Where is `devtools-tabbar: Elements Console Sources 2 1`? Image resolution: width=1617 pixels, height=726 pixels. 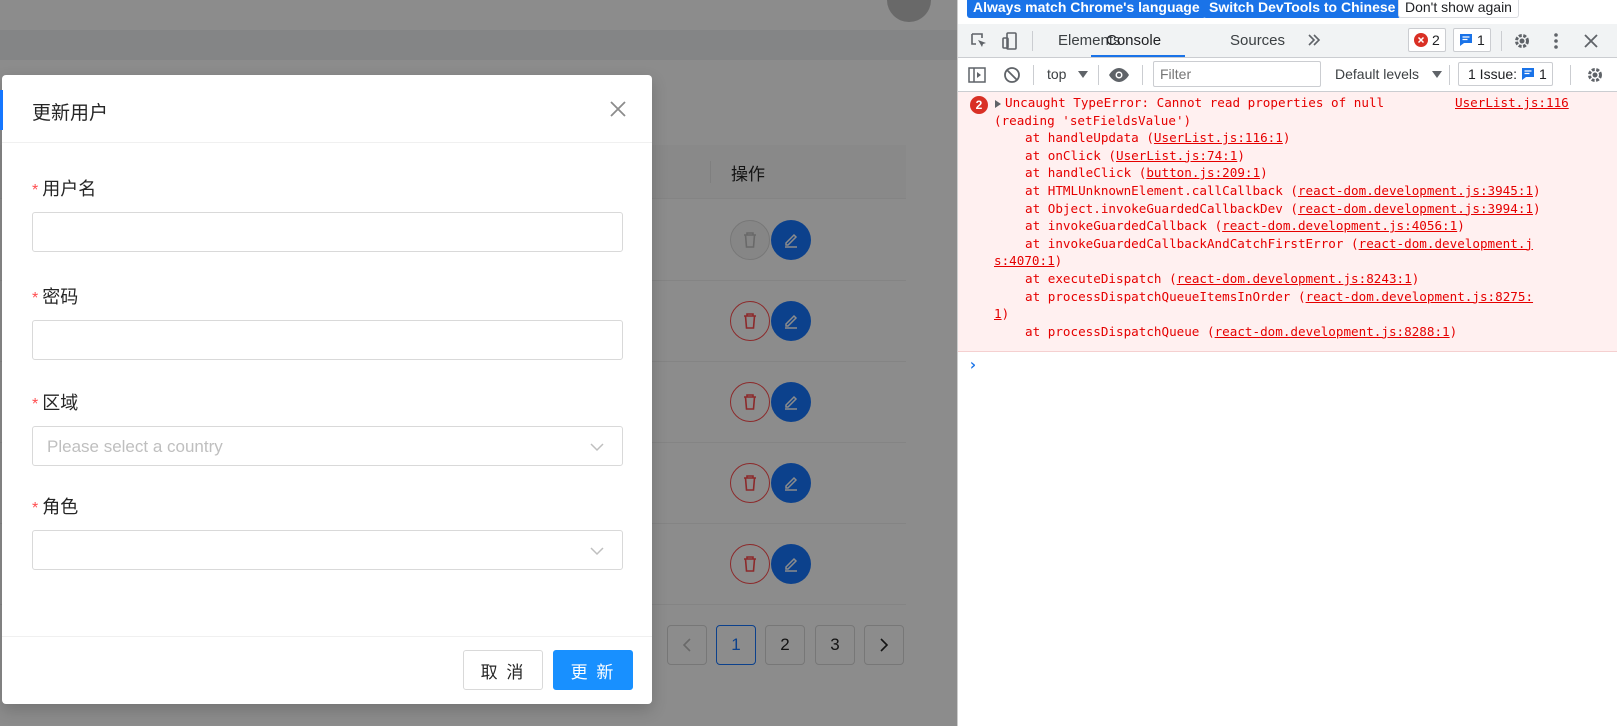
devtools-tabbar: Elements Console Sources 2 1 is located at coordinates (1287, 41).